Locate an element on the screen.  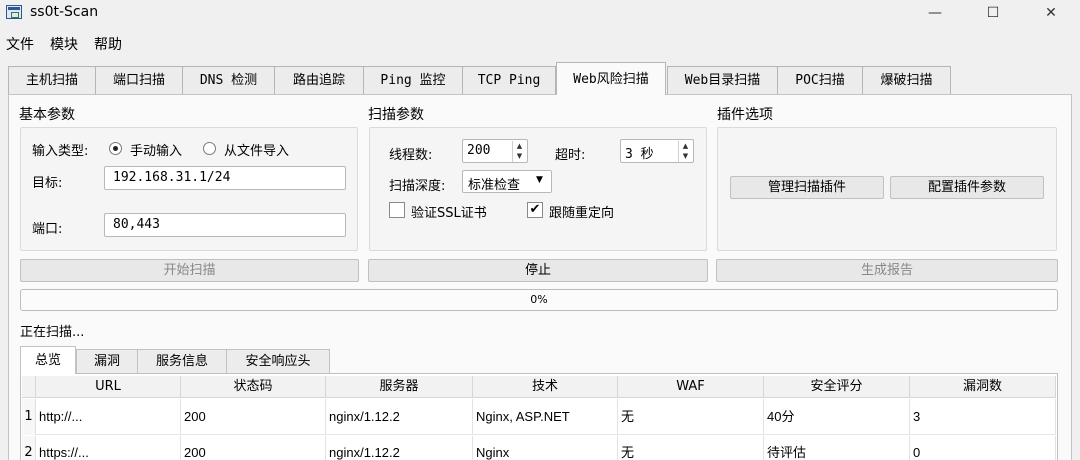
config-plugins-button: 配置插件参数 is located at coordinates (967, 187).